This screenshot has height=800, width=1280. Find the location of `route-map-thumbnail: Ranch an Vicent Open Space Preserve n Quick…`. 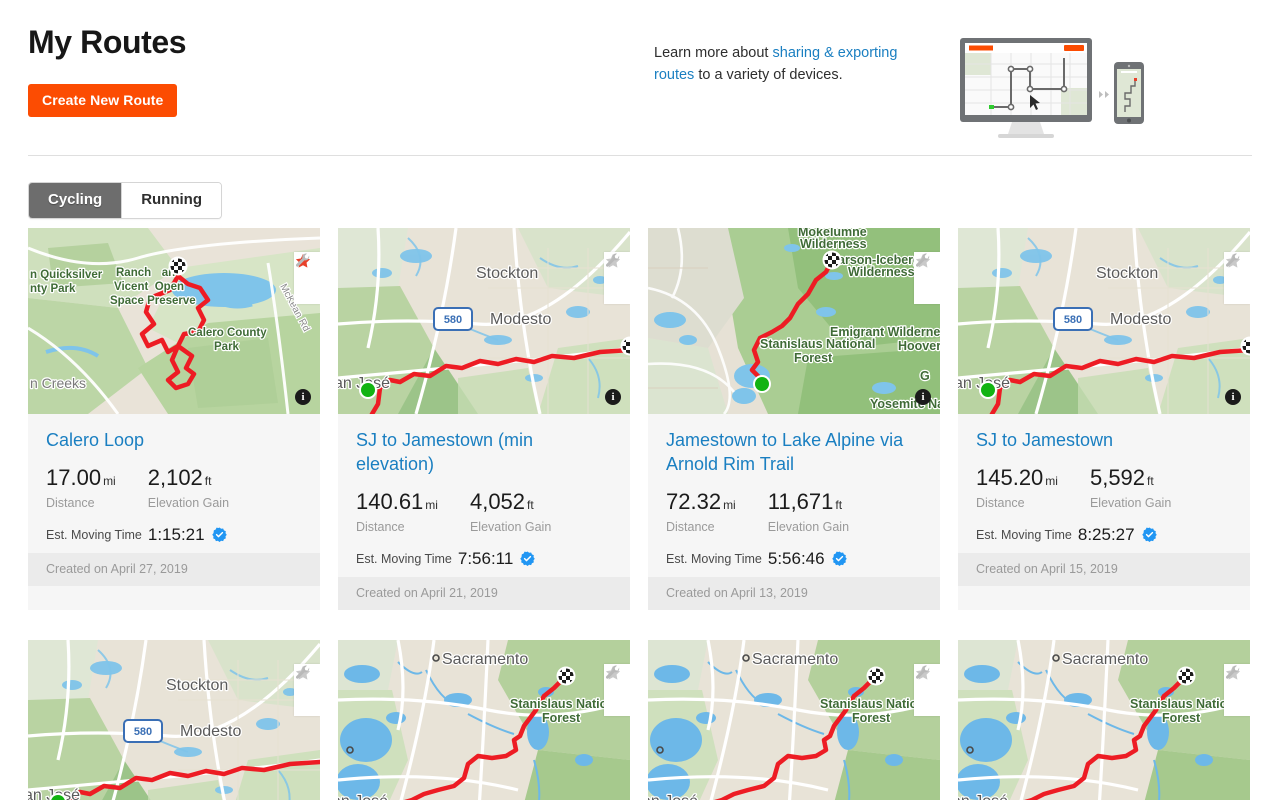

route-map-thumbnail: Ranch an Vicent Open Space Preserve n Quick… is located at coordinates (174, 321).